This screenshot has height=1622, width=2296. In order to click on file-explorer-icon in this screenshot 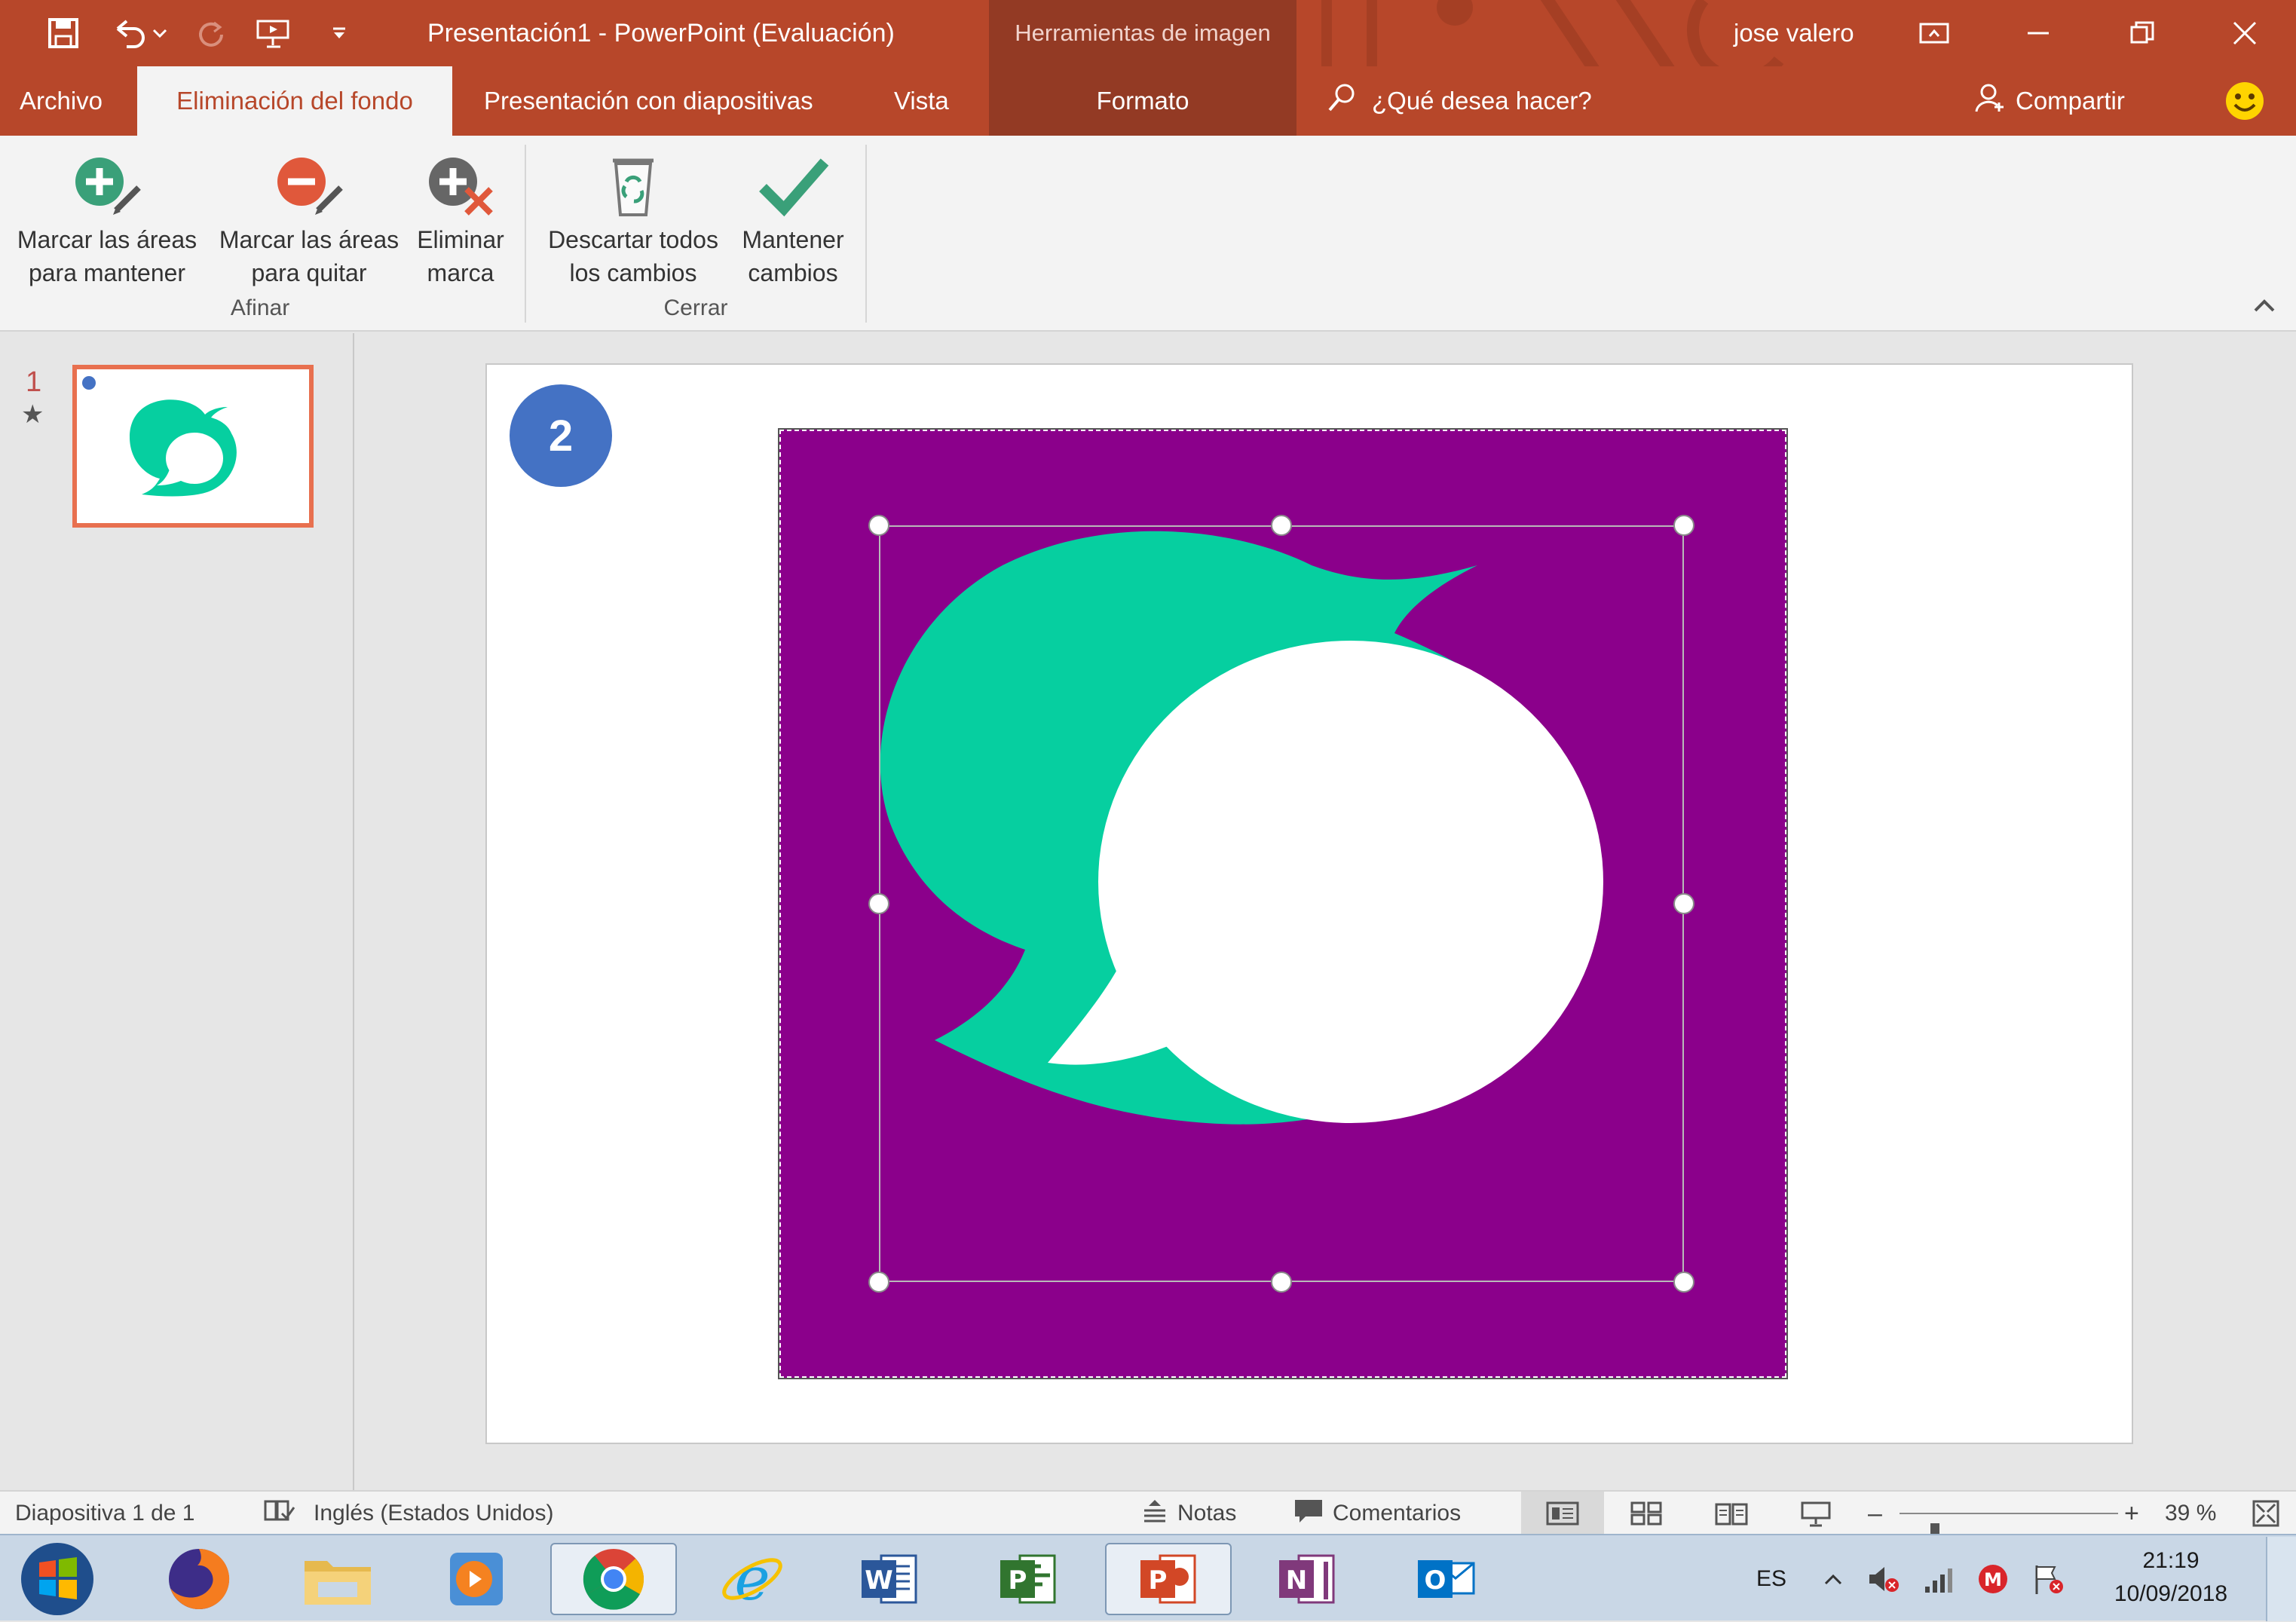, I will do `click(337, 1579)`.